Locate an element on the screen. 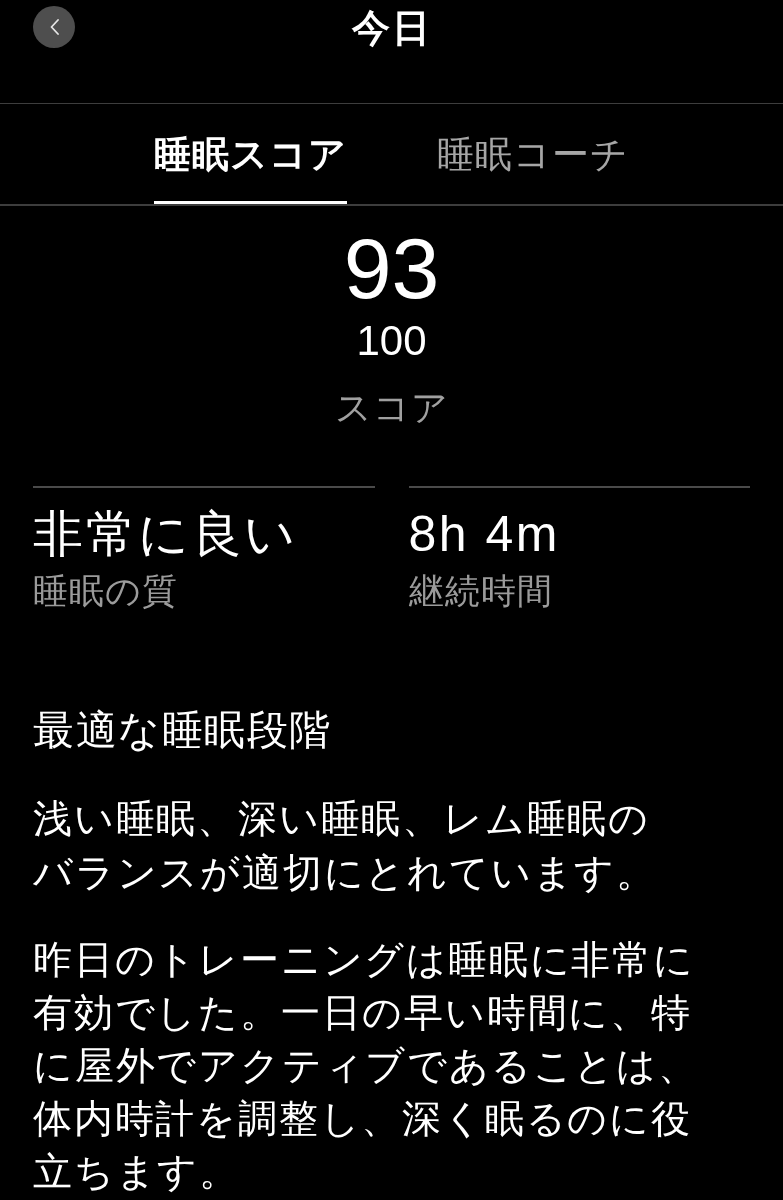 The image size is (783, 1200). back-button is located at coordinates (54, 27).